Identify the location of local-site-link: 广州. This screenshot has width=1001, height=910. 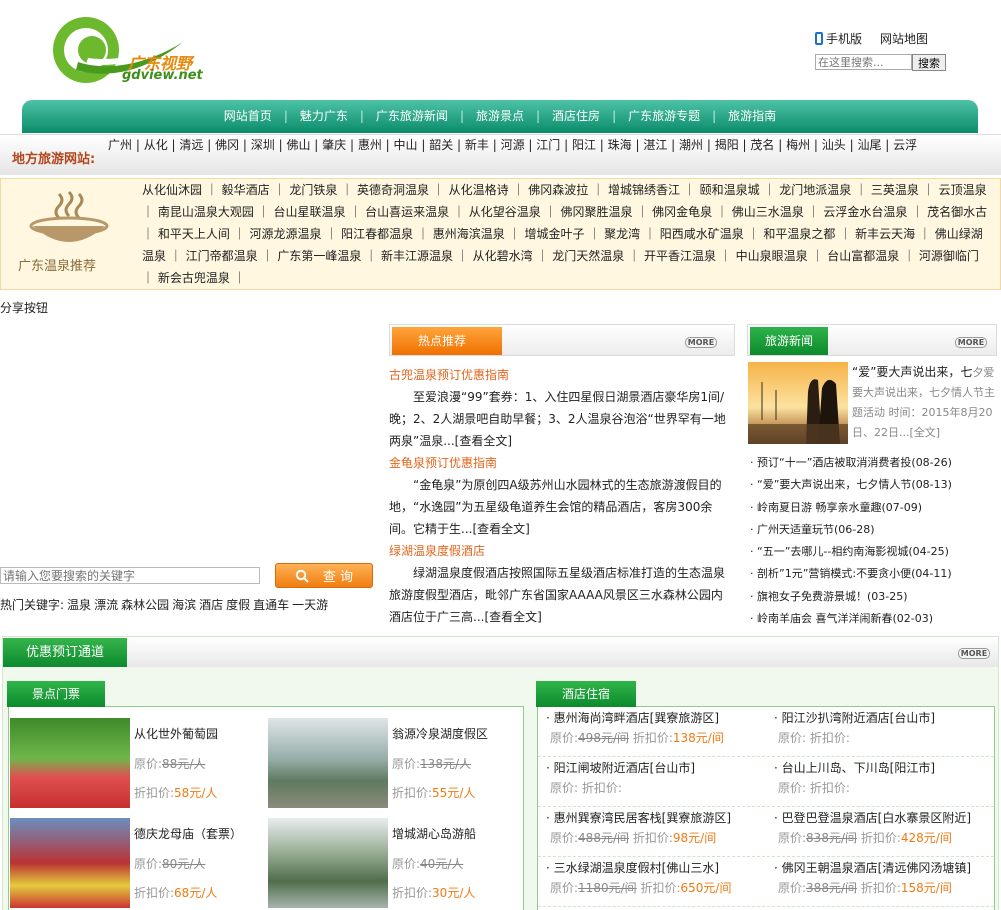
(120, 145).